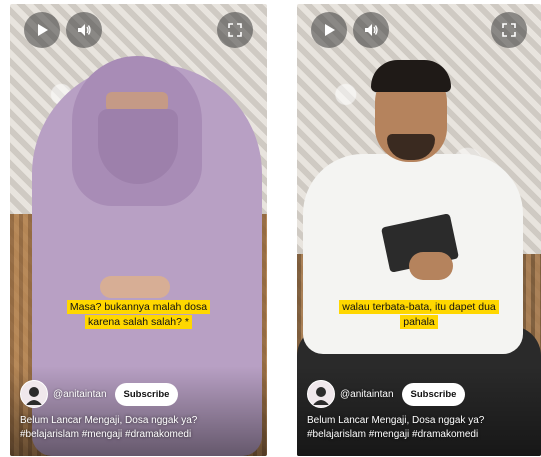  I want to click on person-hair, so click(411, 76).